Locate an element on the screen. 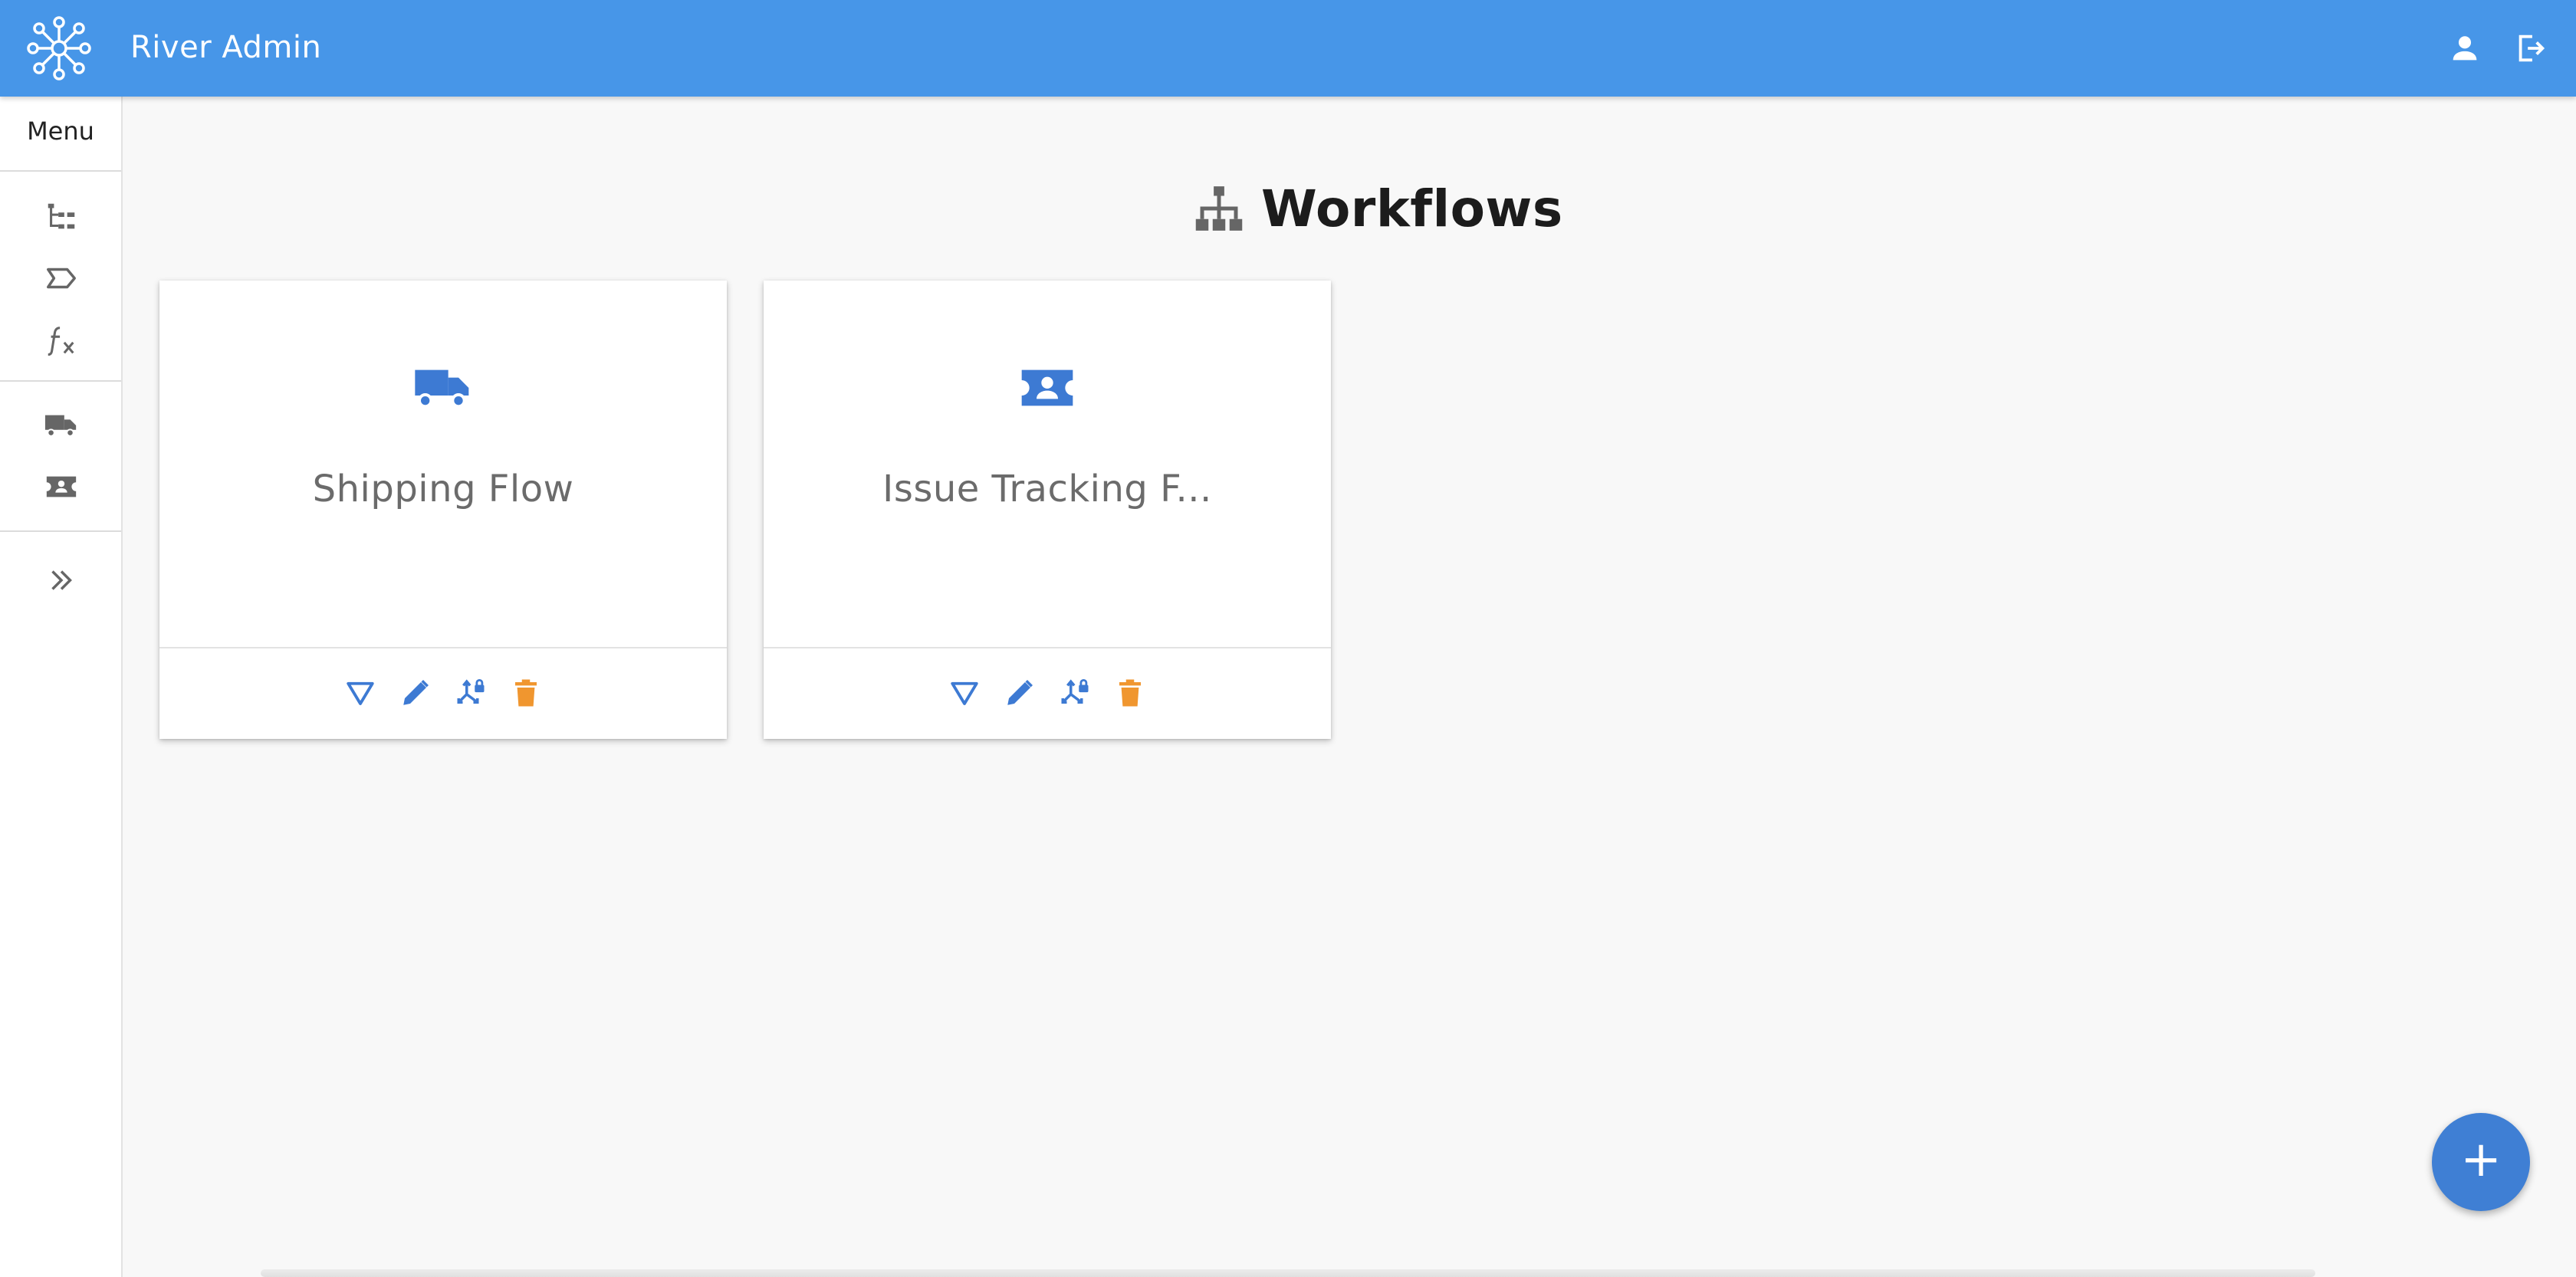 The height and width of the screenshot is (1277, 2576). sidebar: Menu is located at coordinates (62, 687).